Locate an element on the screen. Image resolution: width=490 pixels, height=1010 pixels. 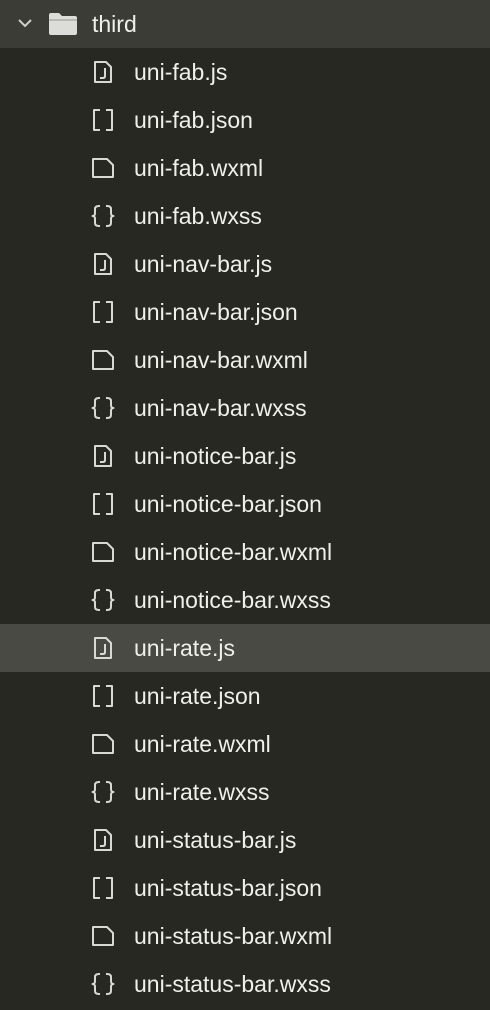
file-item: uni-fab.json is located at coordinates (245, 120).